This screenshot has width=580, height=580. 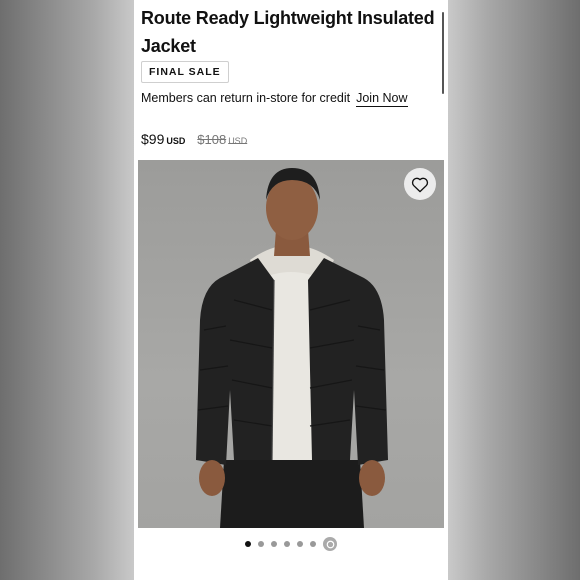 I want to click on view-360-icon, so click(x=330, y=544).